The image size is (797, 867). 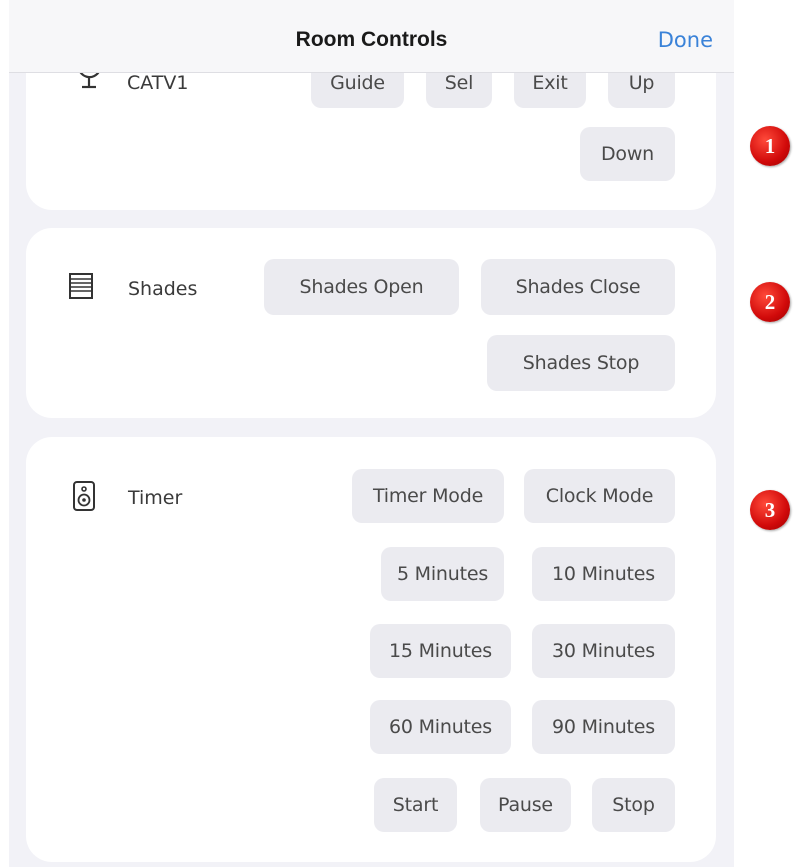 What do you see at coordinates (603, 574) in the screenshot?
I see `10-minutes-button: 10 Minutes` at bounding box center [603, 574].